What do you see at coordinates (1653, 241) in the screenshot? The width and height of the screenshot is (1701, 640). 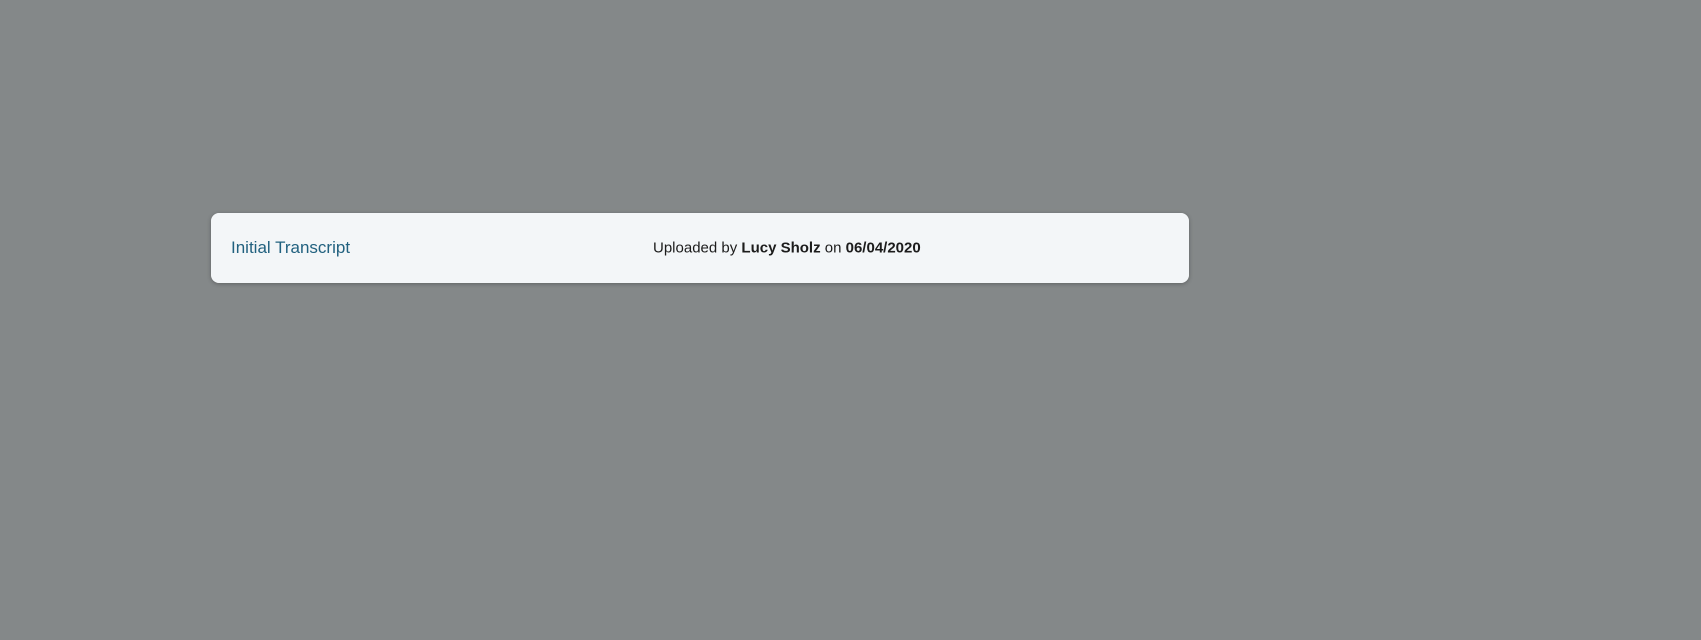 I see `trash-icon` at bounding box center [1653, 241].